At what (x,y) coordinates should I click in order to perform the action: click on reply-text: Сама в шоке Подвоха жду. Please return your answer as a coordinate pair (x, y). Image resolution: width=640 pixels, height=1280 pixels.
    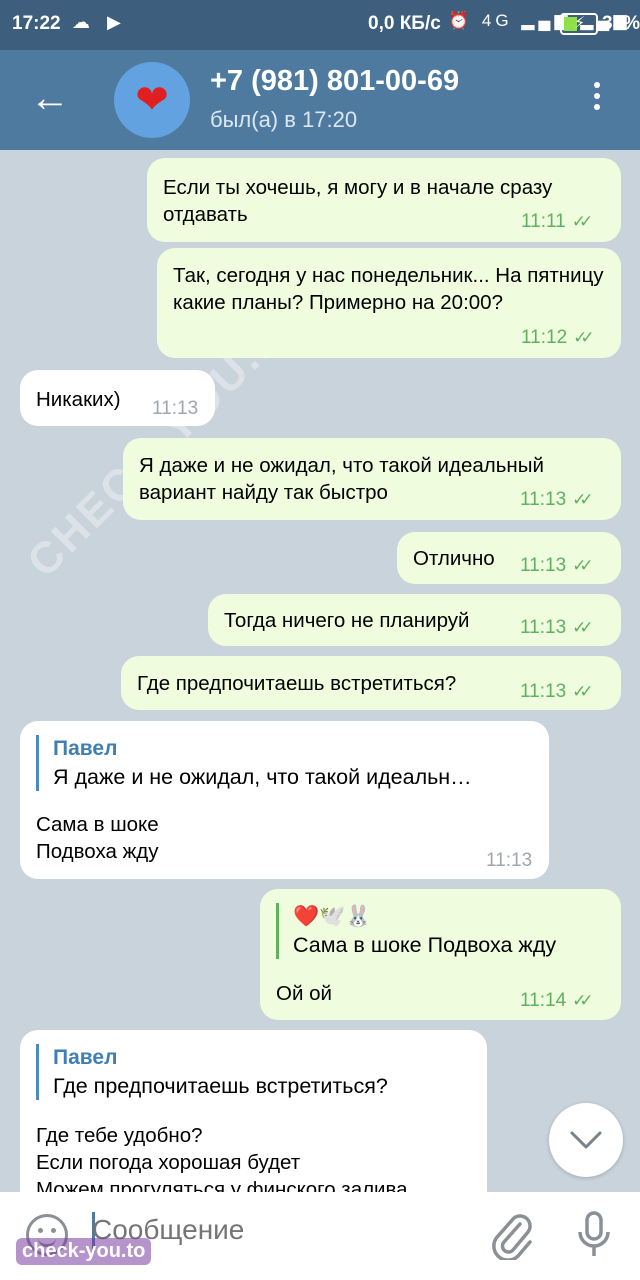
    Looking at the image, I should click on (425, 945).